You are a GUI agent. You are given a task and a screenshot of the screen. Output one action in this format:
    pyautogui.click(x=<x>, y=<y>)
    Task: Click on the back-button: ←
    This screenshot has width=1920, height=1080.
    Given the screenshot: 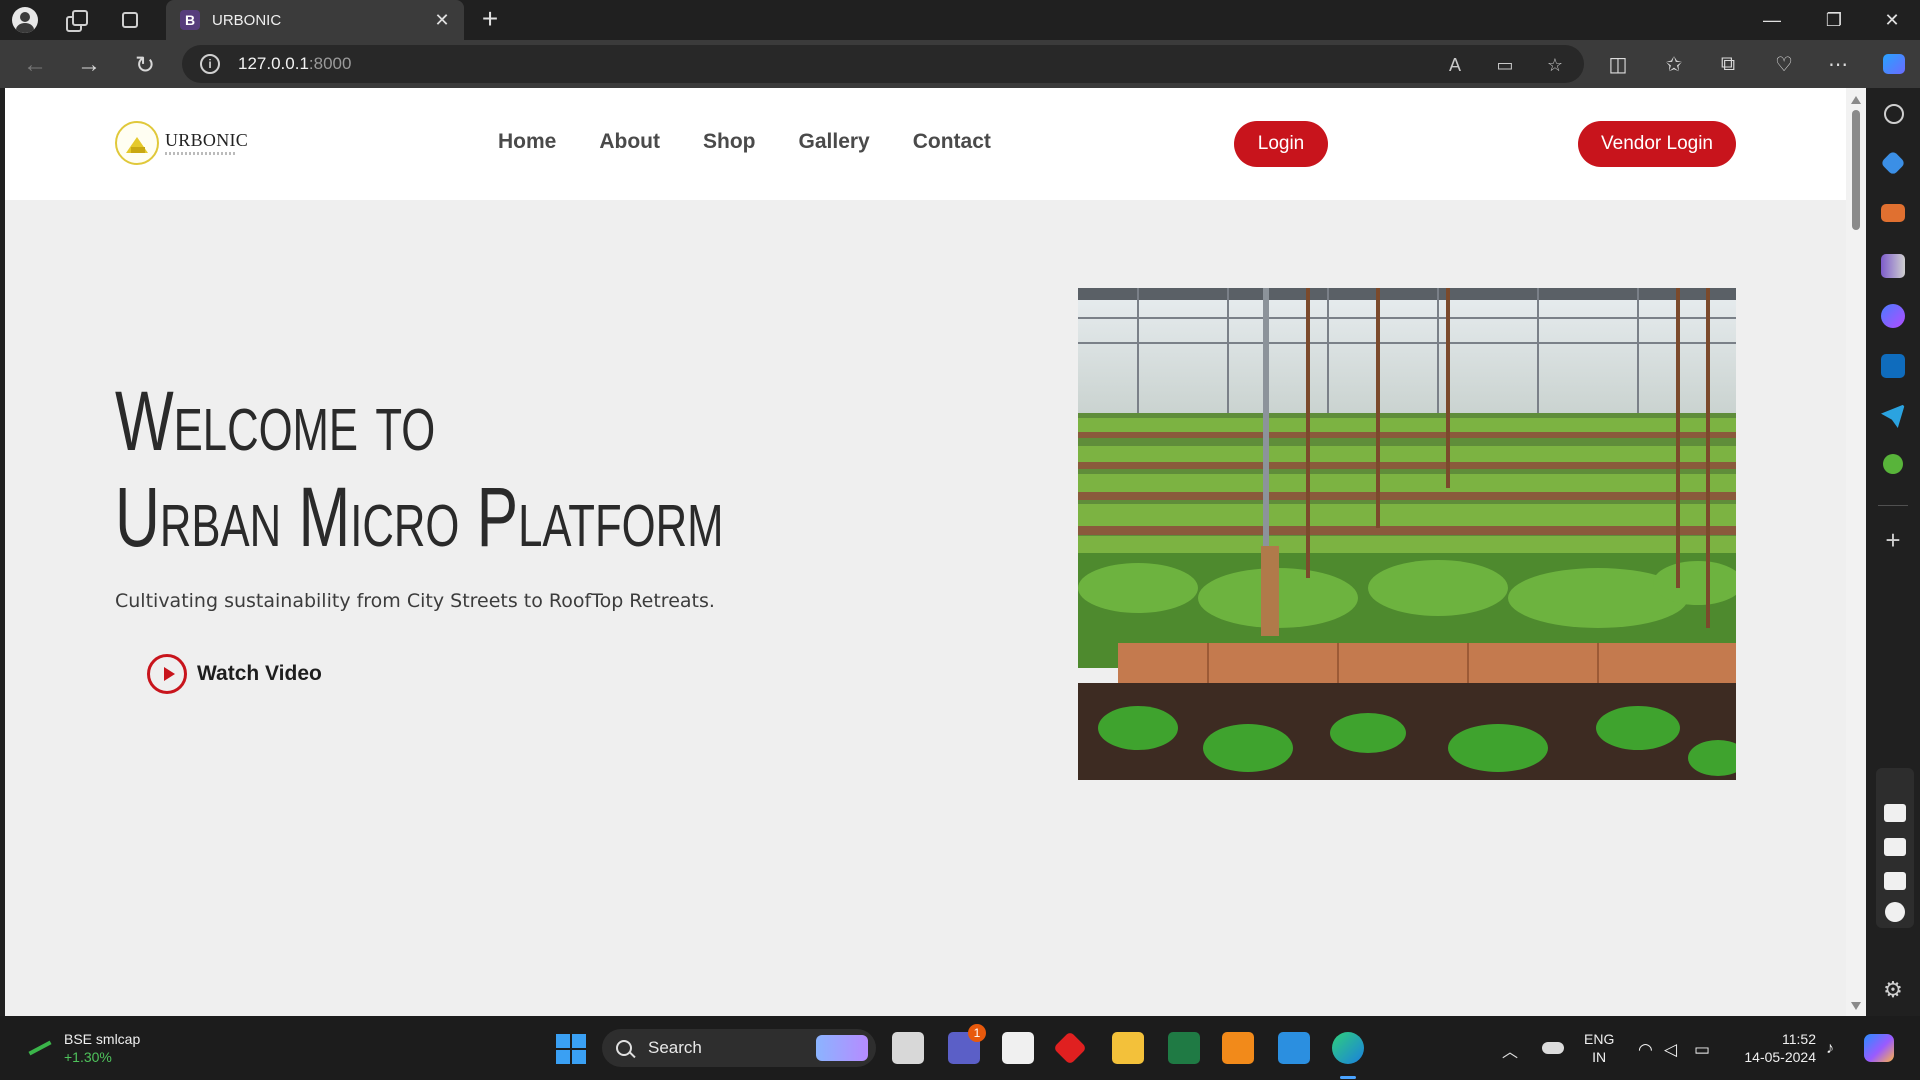 What is the action you would take?
    pyautogui.click(x=35, y=65)
    